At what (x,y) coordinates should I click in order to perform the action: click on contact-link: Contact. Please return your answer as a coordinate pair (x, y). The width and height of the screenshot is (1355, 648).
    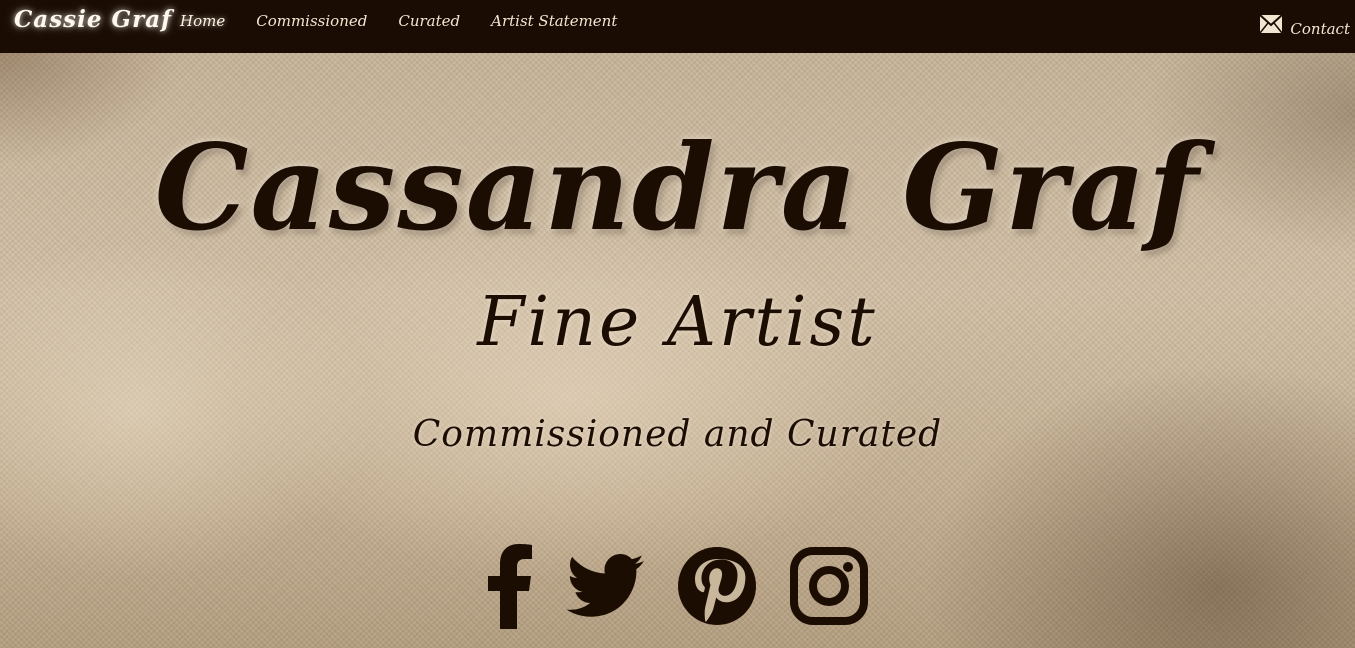
    Looking at the image, I should click on (1304, 26).